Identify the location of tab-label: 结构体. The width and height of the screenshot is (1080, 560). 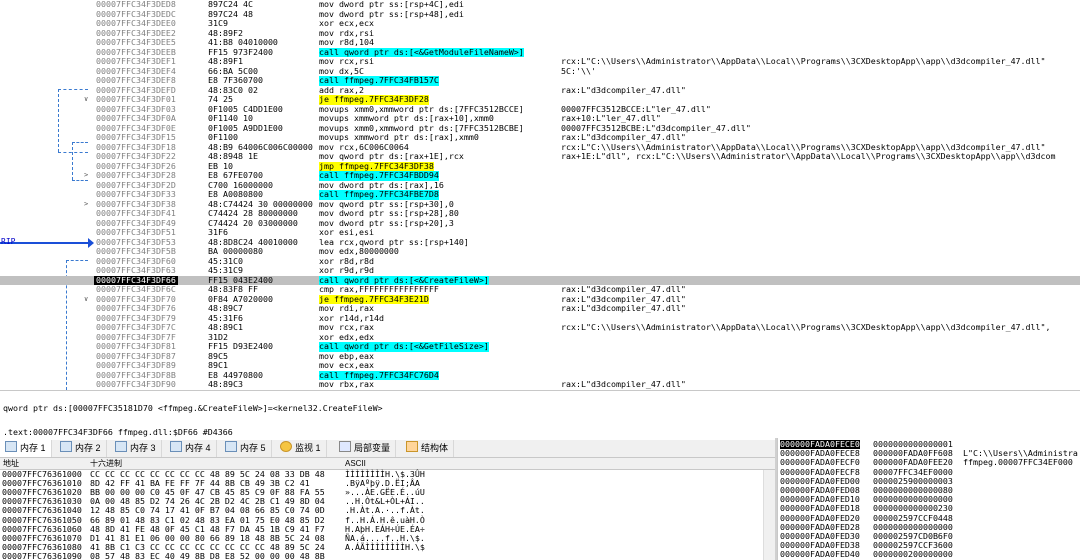
(435, 448).